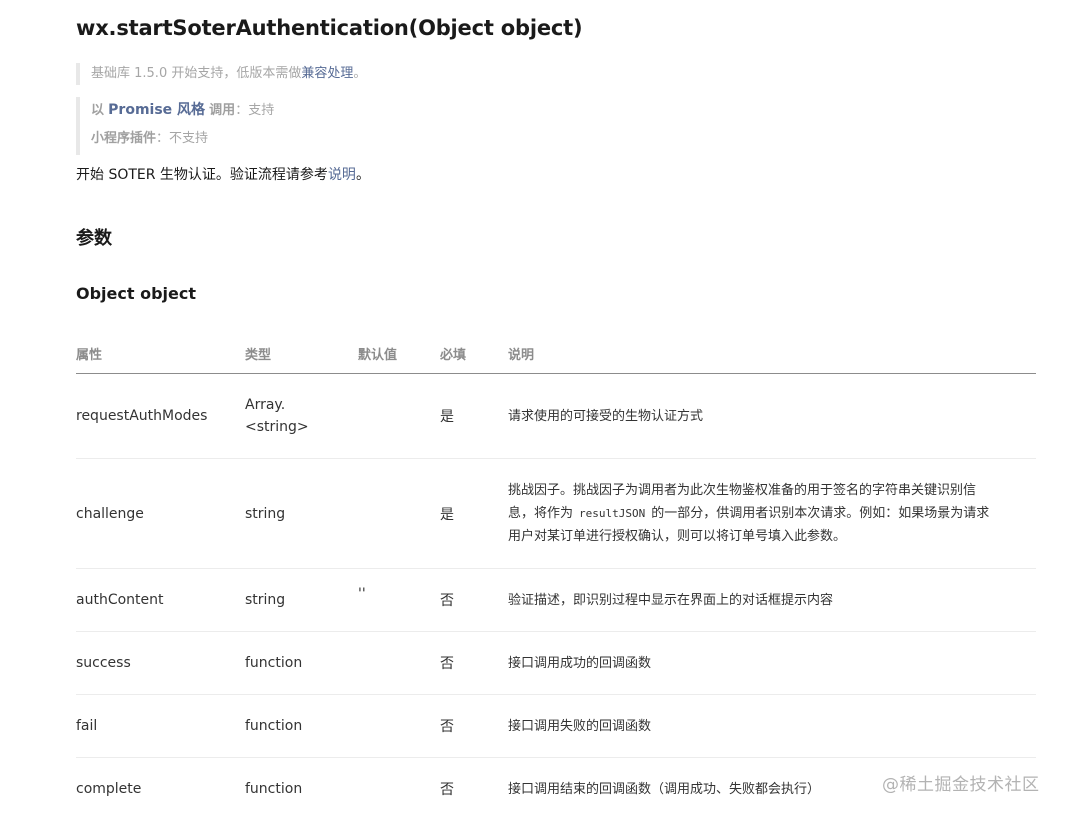  What do you see at coordinates (103, 663) in the screenshot?
I see `param-name: success` at bounding box center [103, 663].